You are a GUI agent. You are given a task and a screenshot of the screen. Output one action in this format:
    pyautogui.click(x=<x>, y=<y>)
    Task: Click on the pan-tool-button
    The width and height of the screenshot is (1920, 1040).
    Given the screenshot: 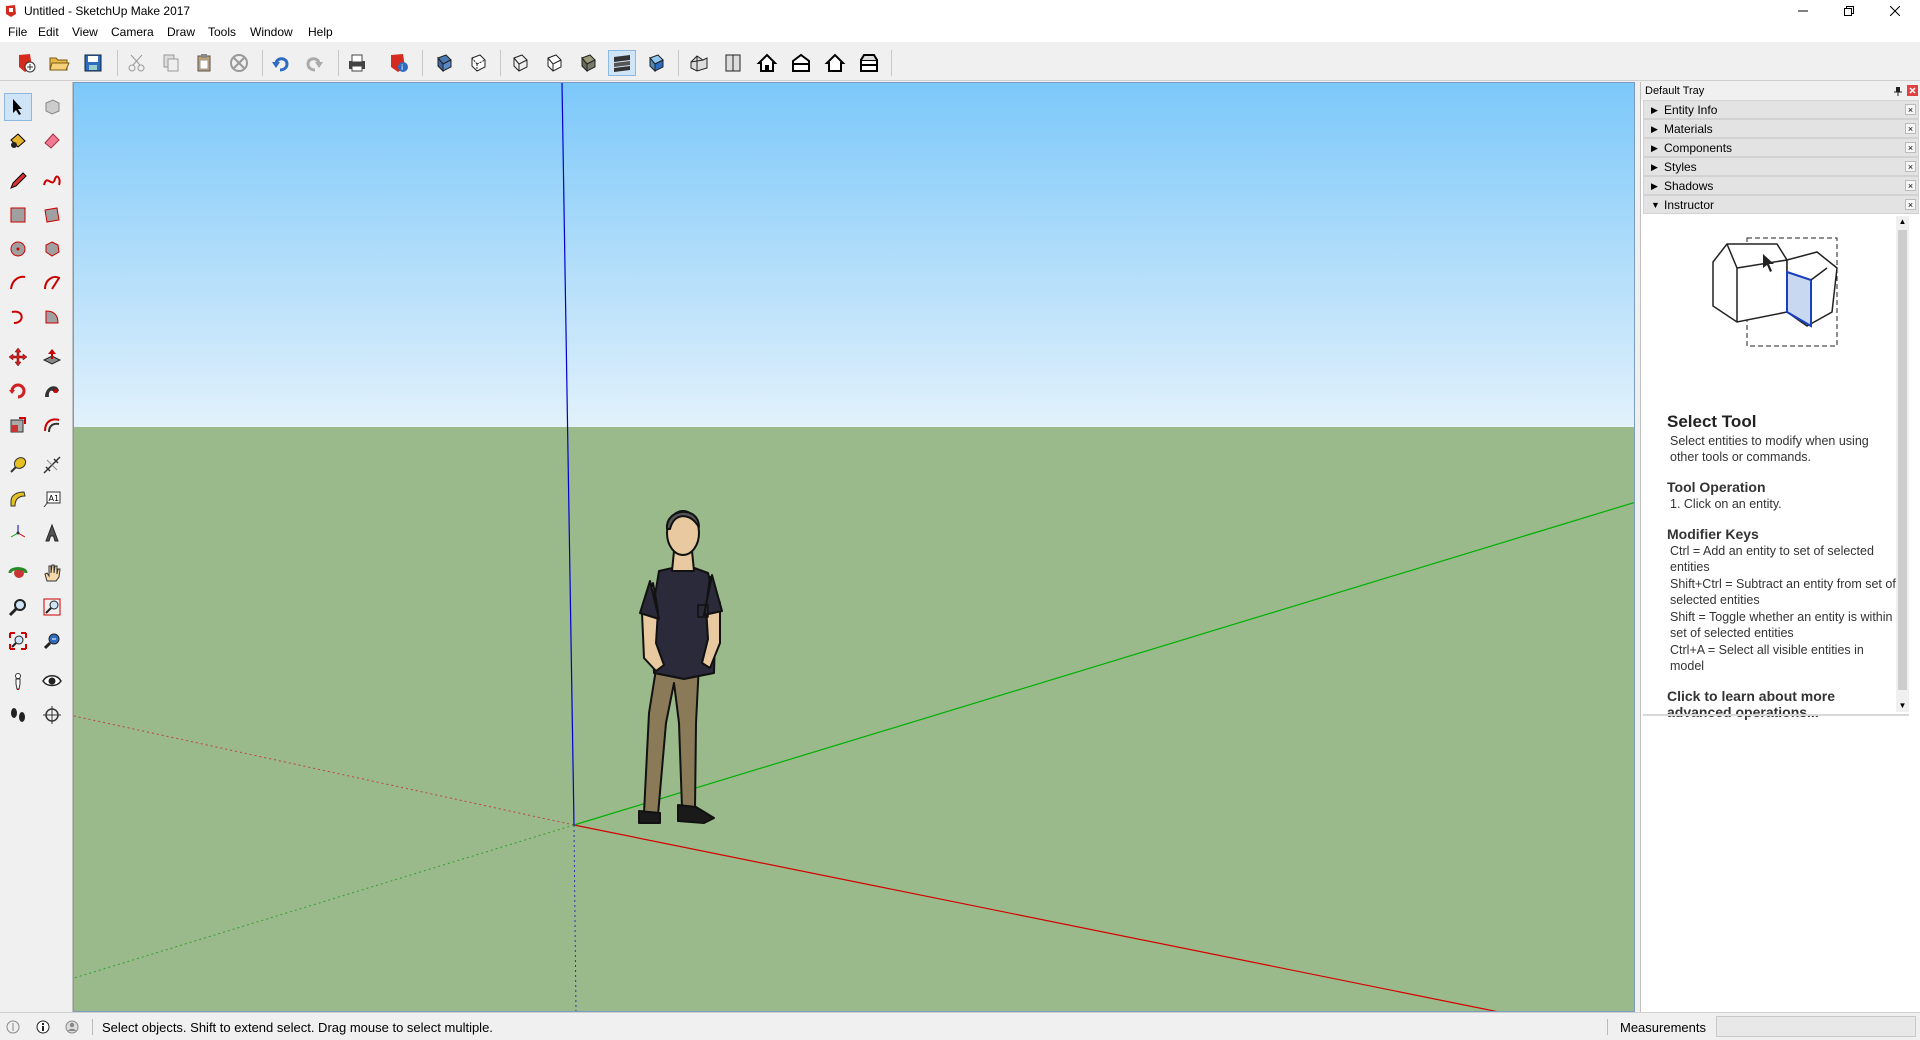 What is the action you would take?
    pyautogui.click(x=52, y=573)
    